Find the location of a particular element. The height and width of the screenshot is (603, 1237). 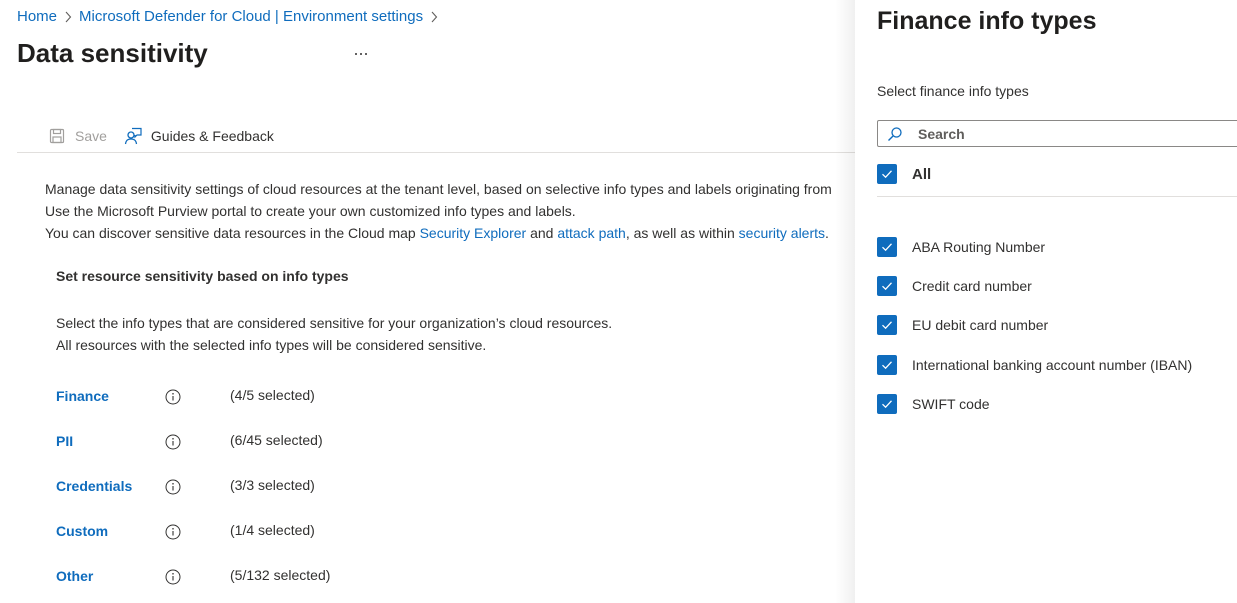

category-count-pii: (6/45 selected) is located at coordinates (276, 440).